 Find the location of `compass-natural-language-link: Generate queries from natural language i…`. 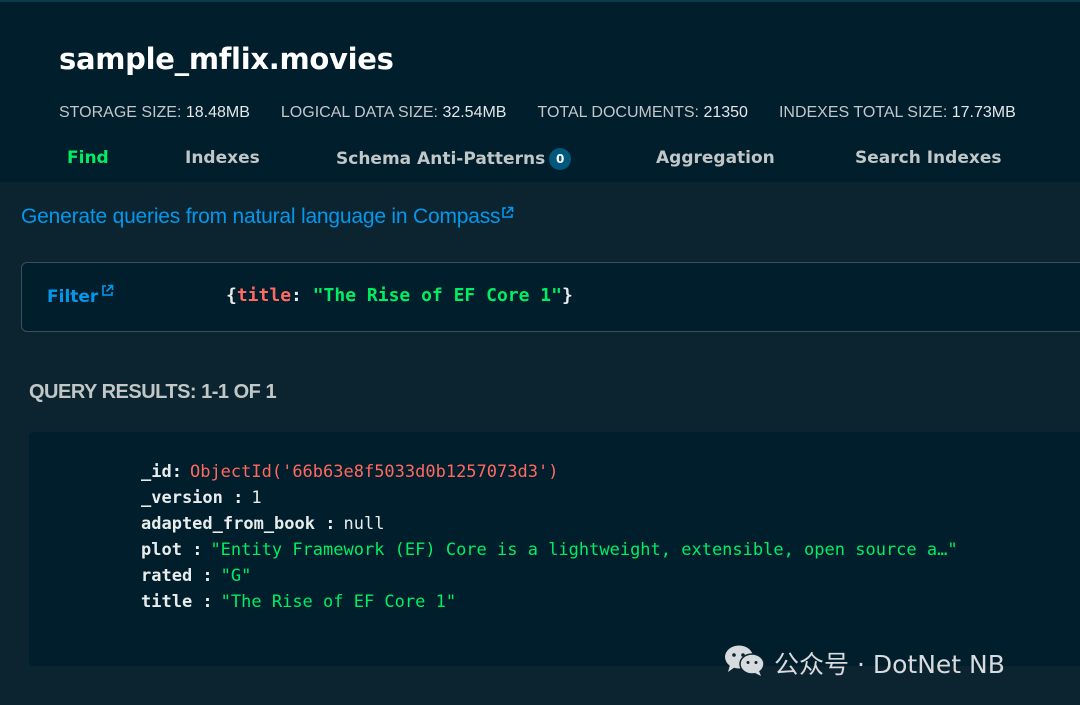

compass-natural-language-link: Generate queries from natural language i… is located at coordinates (267, 215).